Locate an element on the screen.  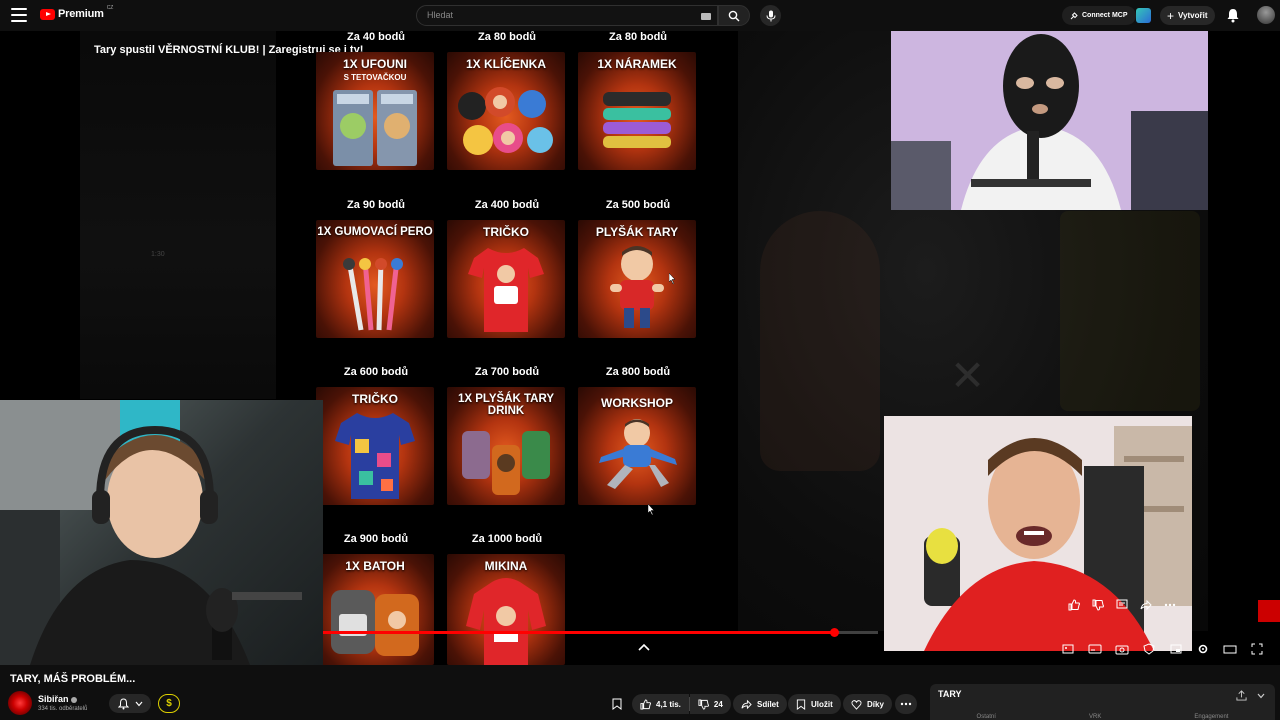
search-icon is located at coordinates (734, 15).